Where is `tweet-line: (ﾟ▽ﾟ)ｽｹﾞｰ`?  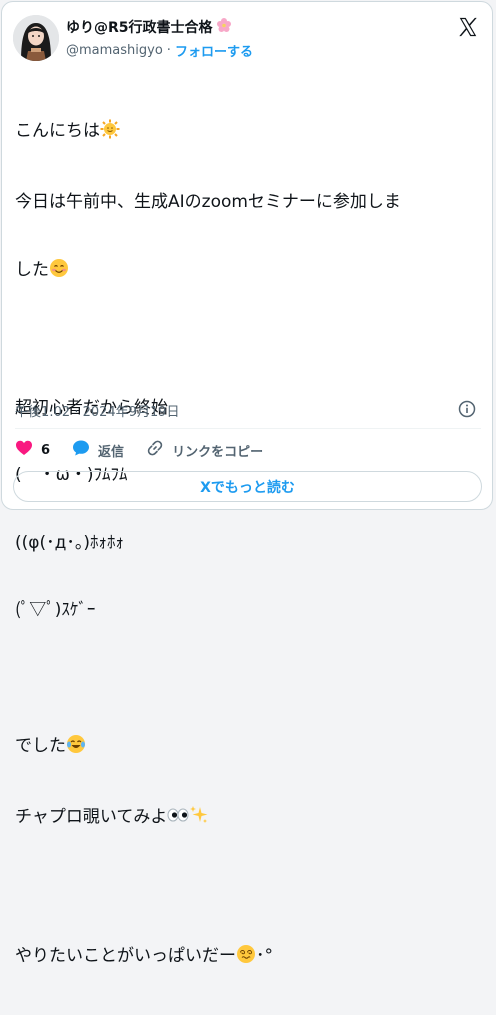 tweet-line: (ﾟ▽ﾟ)ｽｹﾞｰ is located at coordinates (55, 610).